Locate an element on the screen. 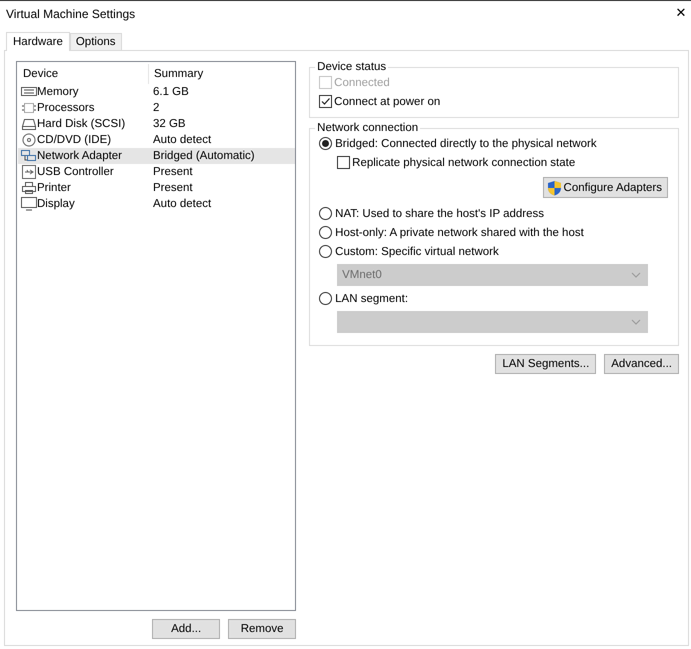 The width and height of the screenshot is (691, 649). printer-icon is located at coordinates (29, 188).